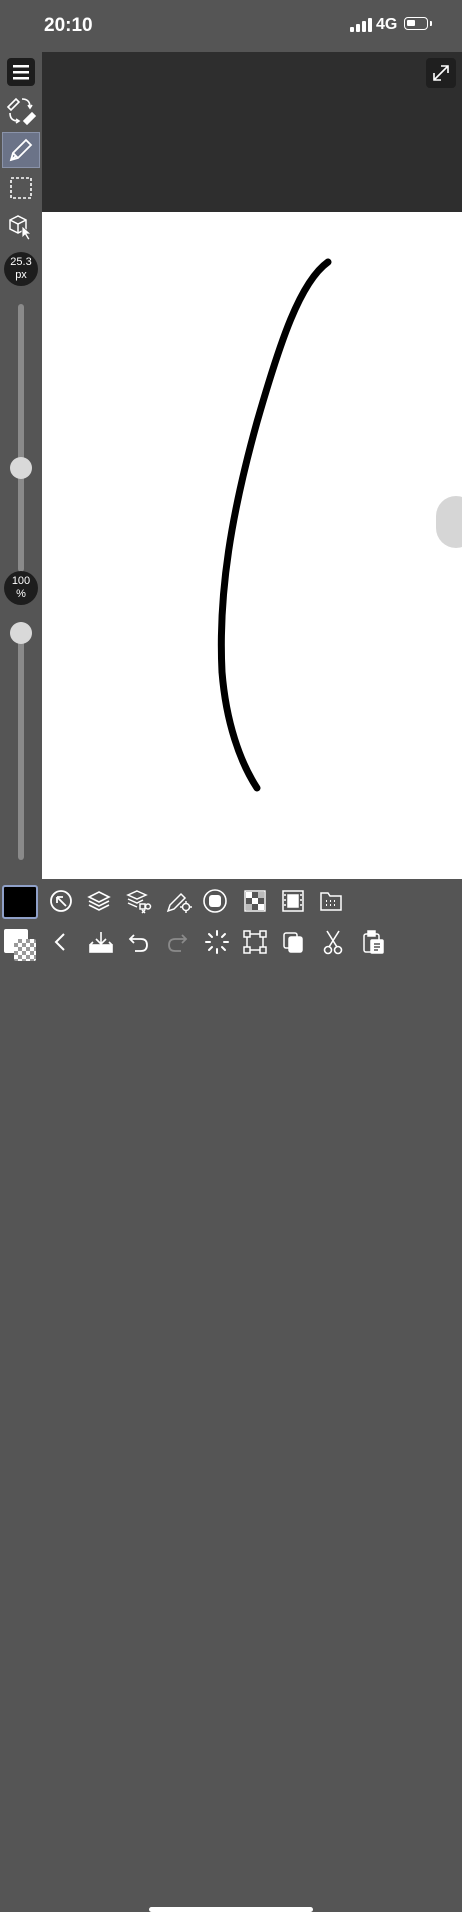 Image resolution: width=462 pixels, height=1912 pixels. I want to click on status-bar: 20:10 4G, so click(231, 26).